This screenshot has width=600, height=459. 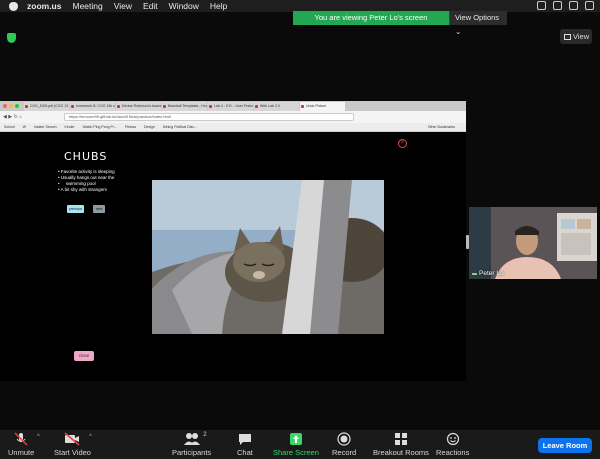 I want to click on share-screen-icon, so click(x=295, y=439).